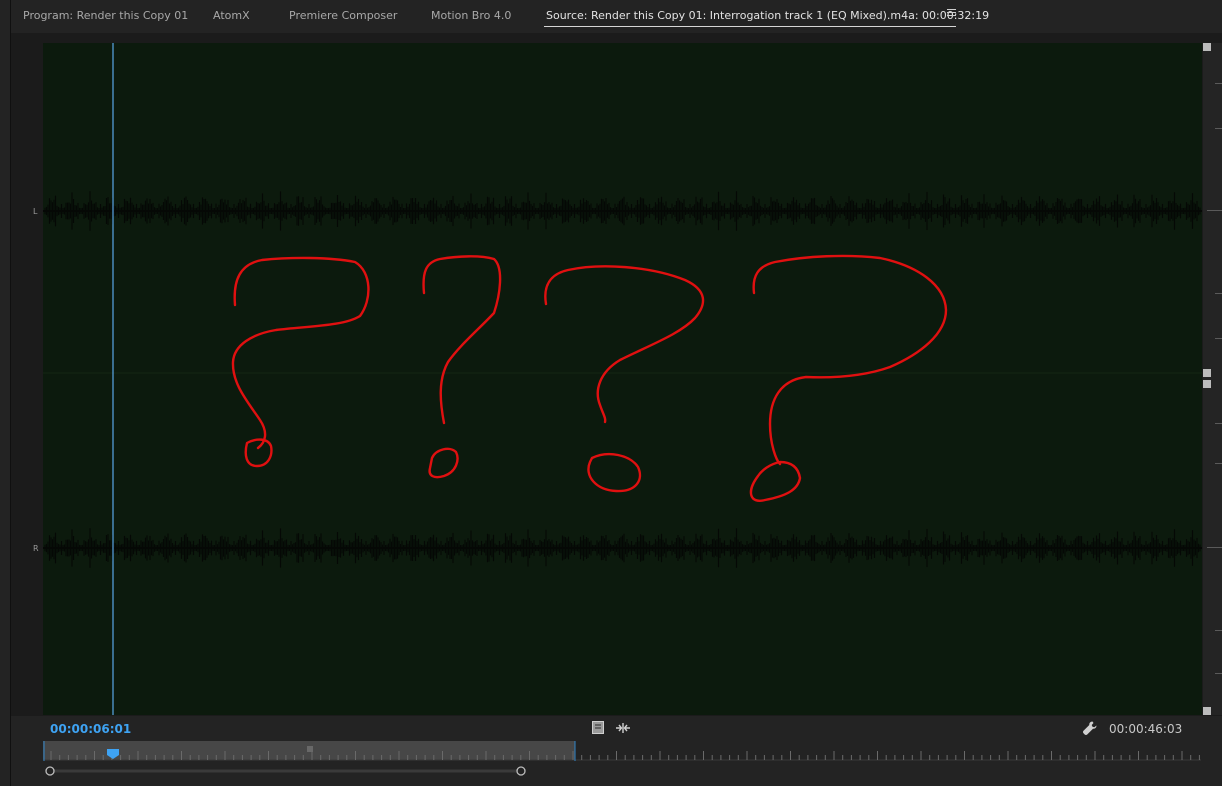 The image size is (1222, 786). I want to click on ruler-top-handle, so click(1207, 47).